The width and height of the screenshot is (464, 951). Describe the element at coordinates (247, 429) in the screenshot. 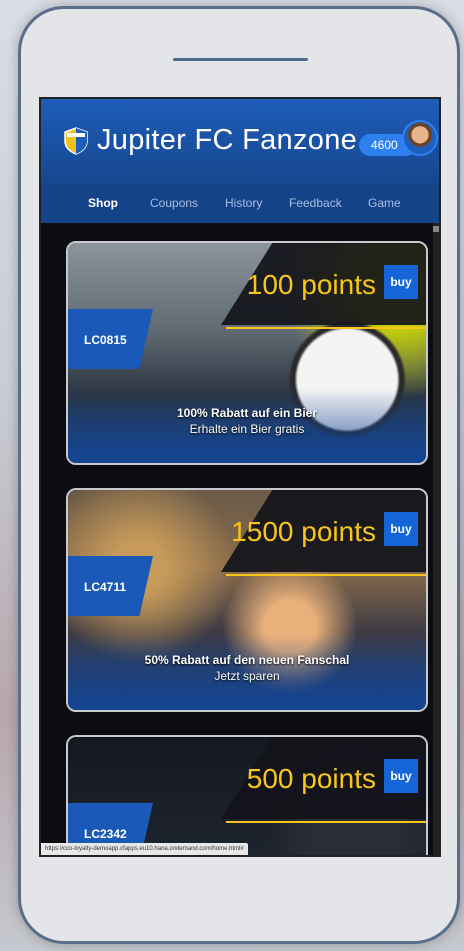

I see `offer-subtitle: Erhalte ein Bier gratis` at that location.